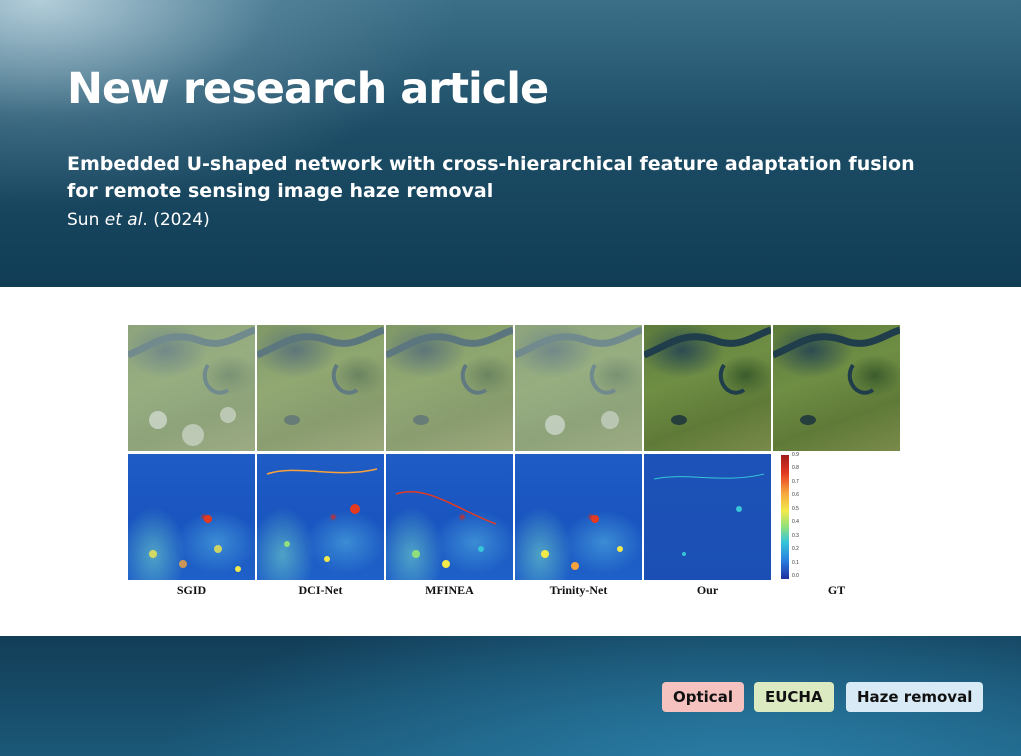 The image size is (1021, 756). I want to click on satellite-image-gt, so click(836, 388).